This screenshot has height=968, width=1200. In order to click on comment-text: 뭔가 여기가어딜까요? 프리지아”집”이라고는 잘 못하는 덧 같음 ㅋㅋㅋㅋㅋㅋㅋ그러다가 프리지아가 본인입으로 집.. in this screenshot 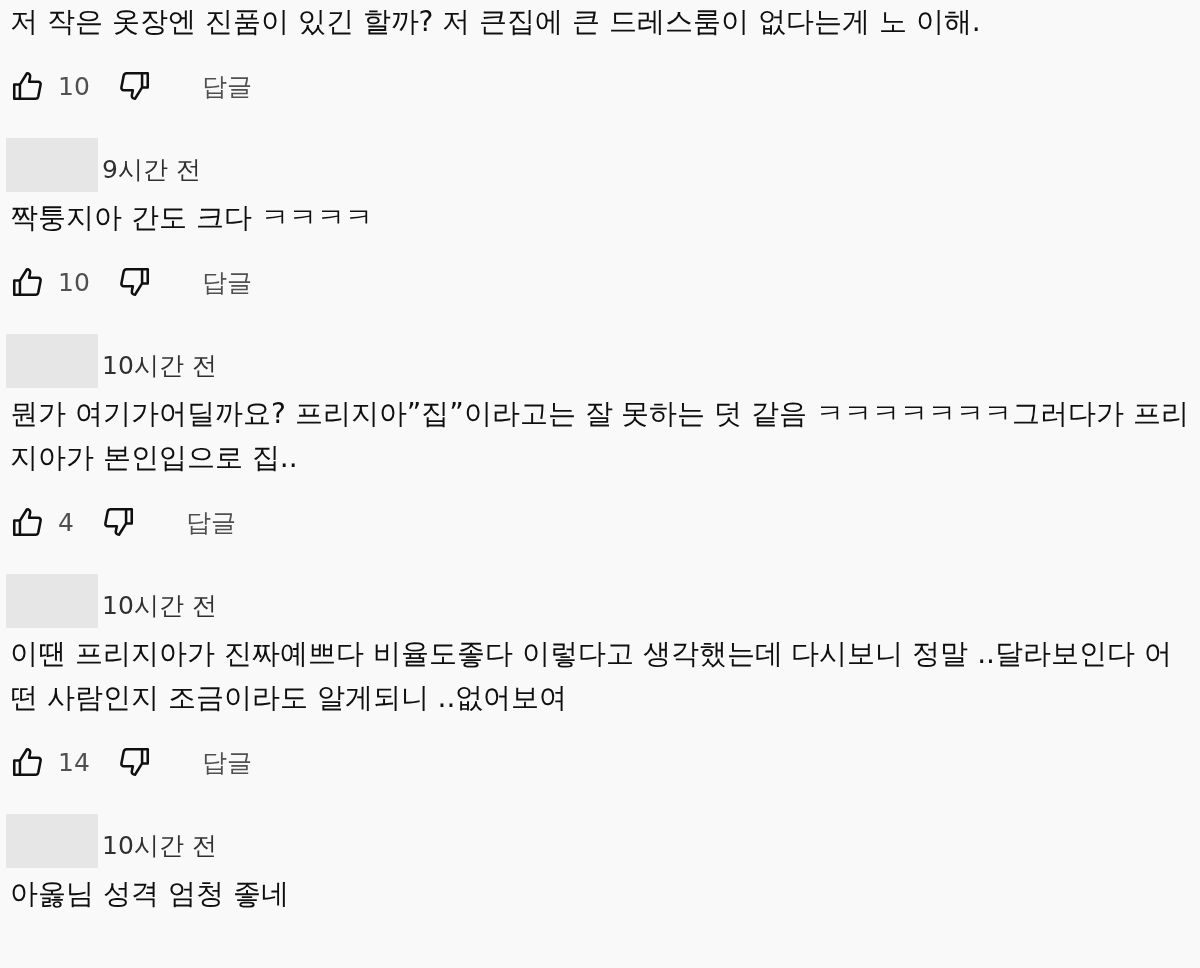, I will do `click(600, 436)`.